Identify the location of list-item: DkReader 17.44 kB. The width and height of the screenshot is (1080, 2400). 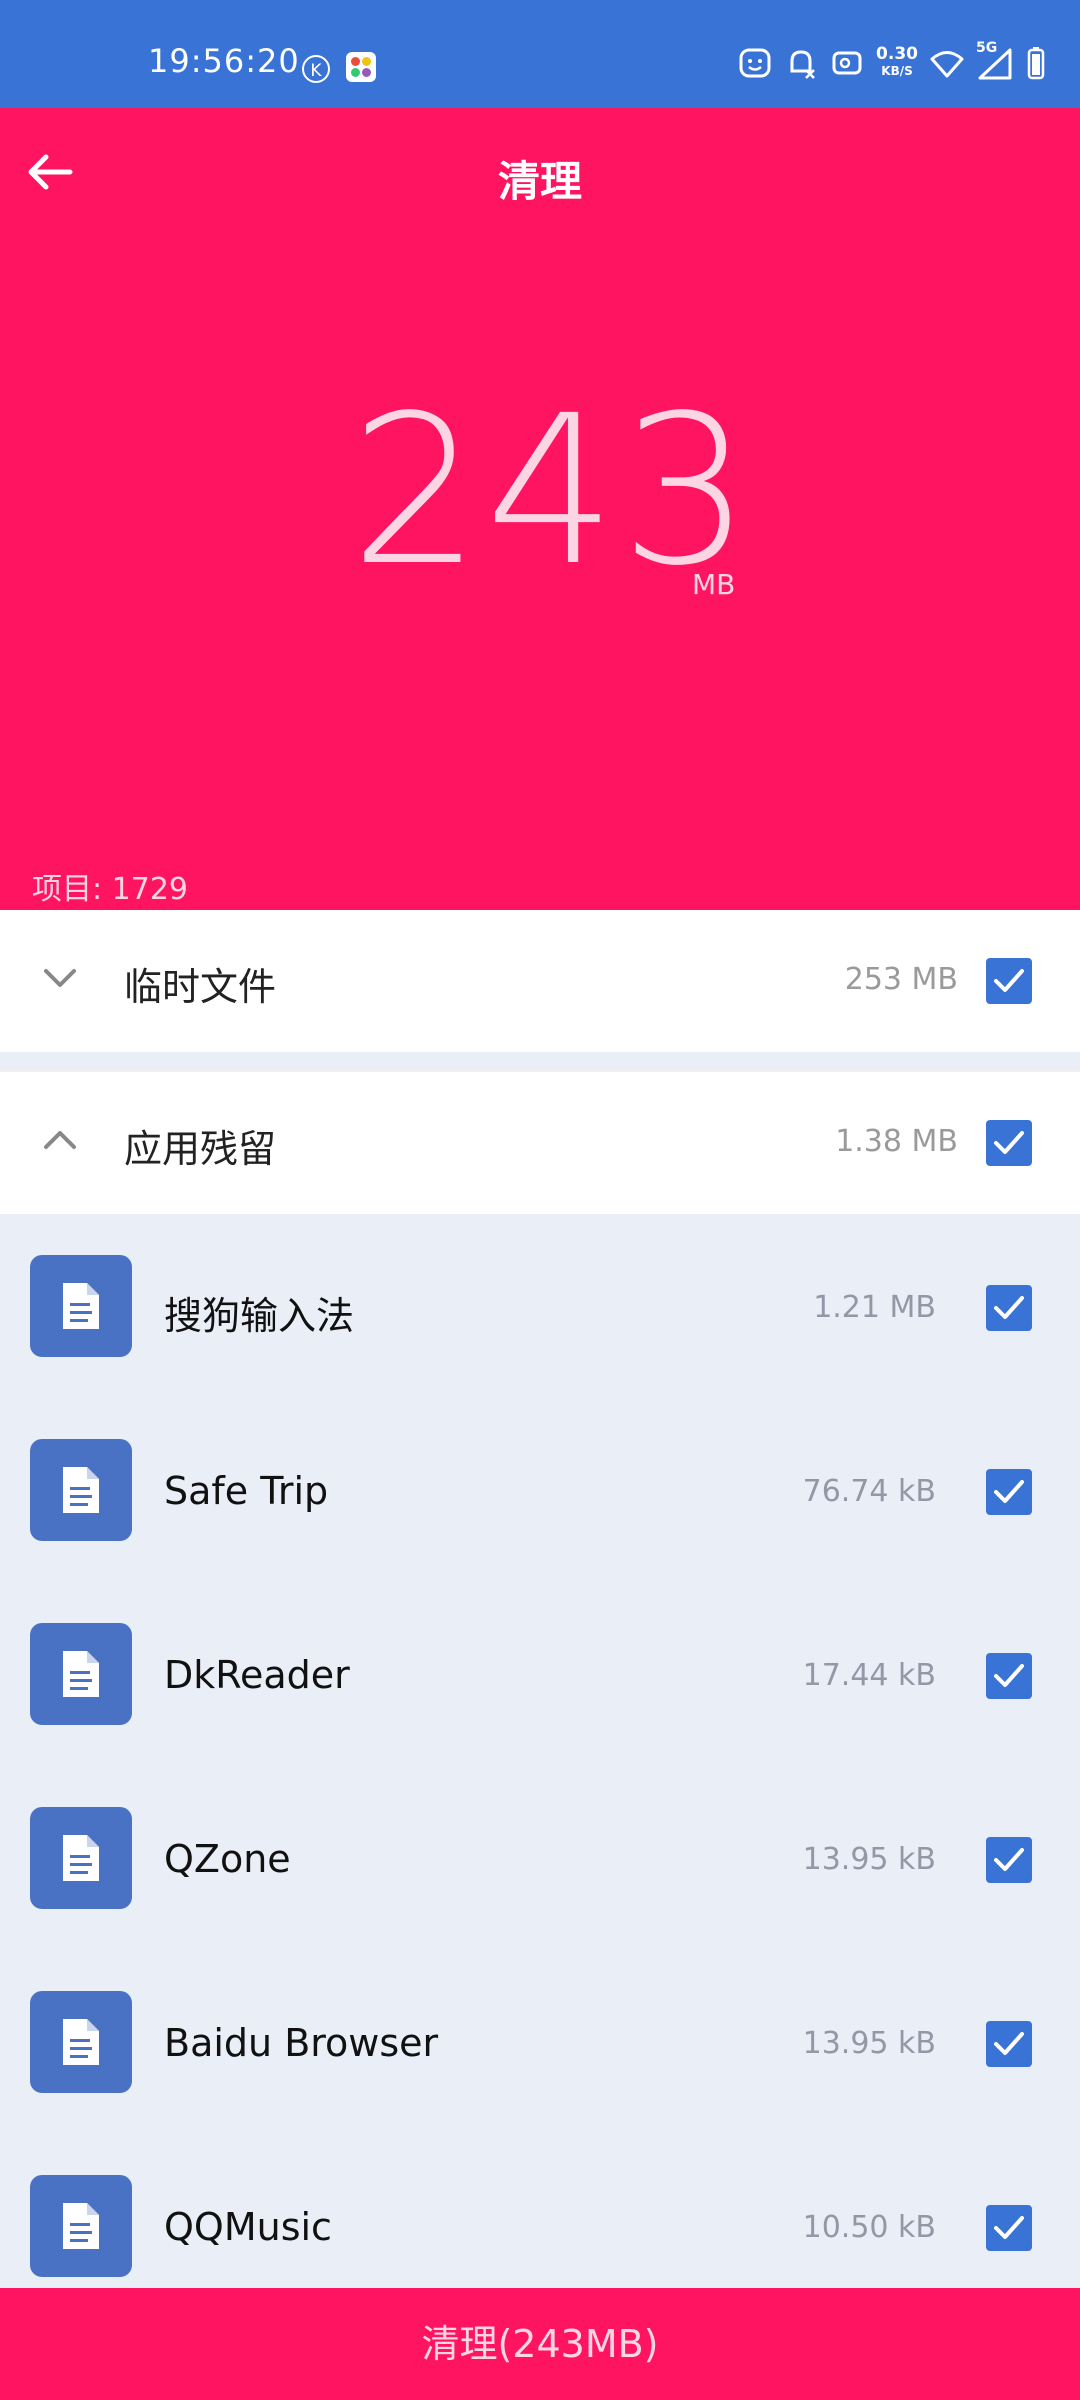
(540, 1692).